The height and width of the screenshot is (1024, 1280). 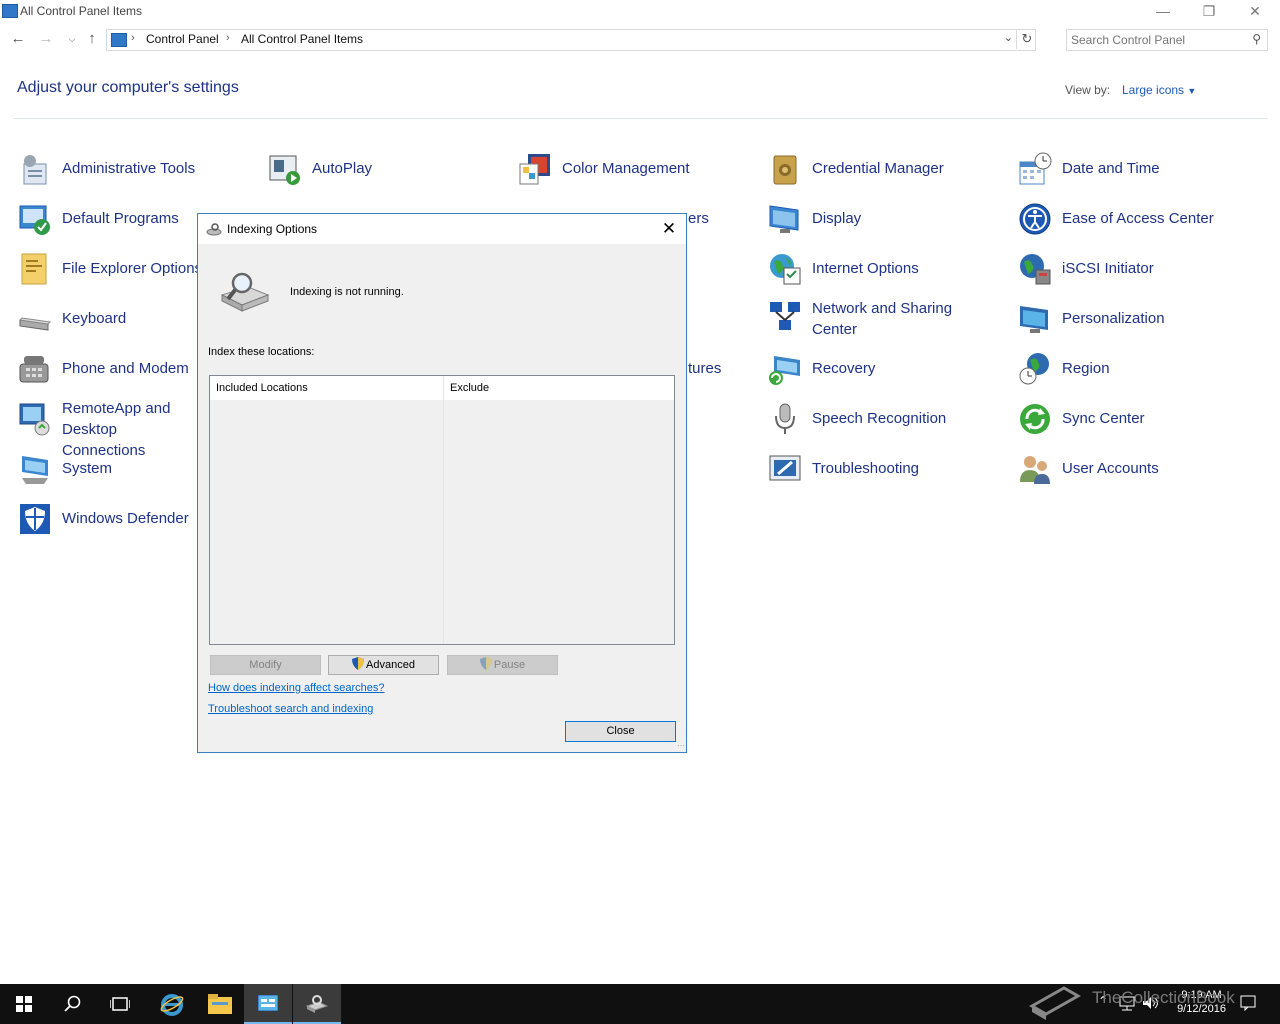 I want to click on search-input, so click(x=1156, y=39).